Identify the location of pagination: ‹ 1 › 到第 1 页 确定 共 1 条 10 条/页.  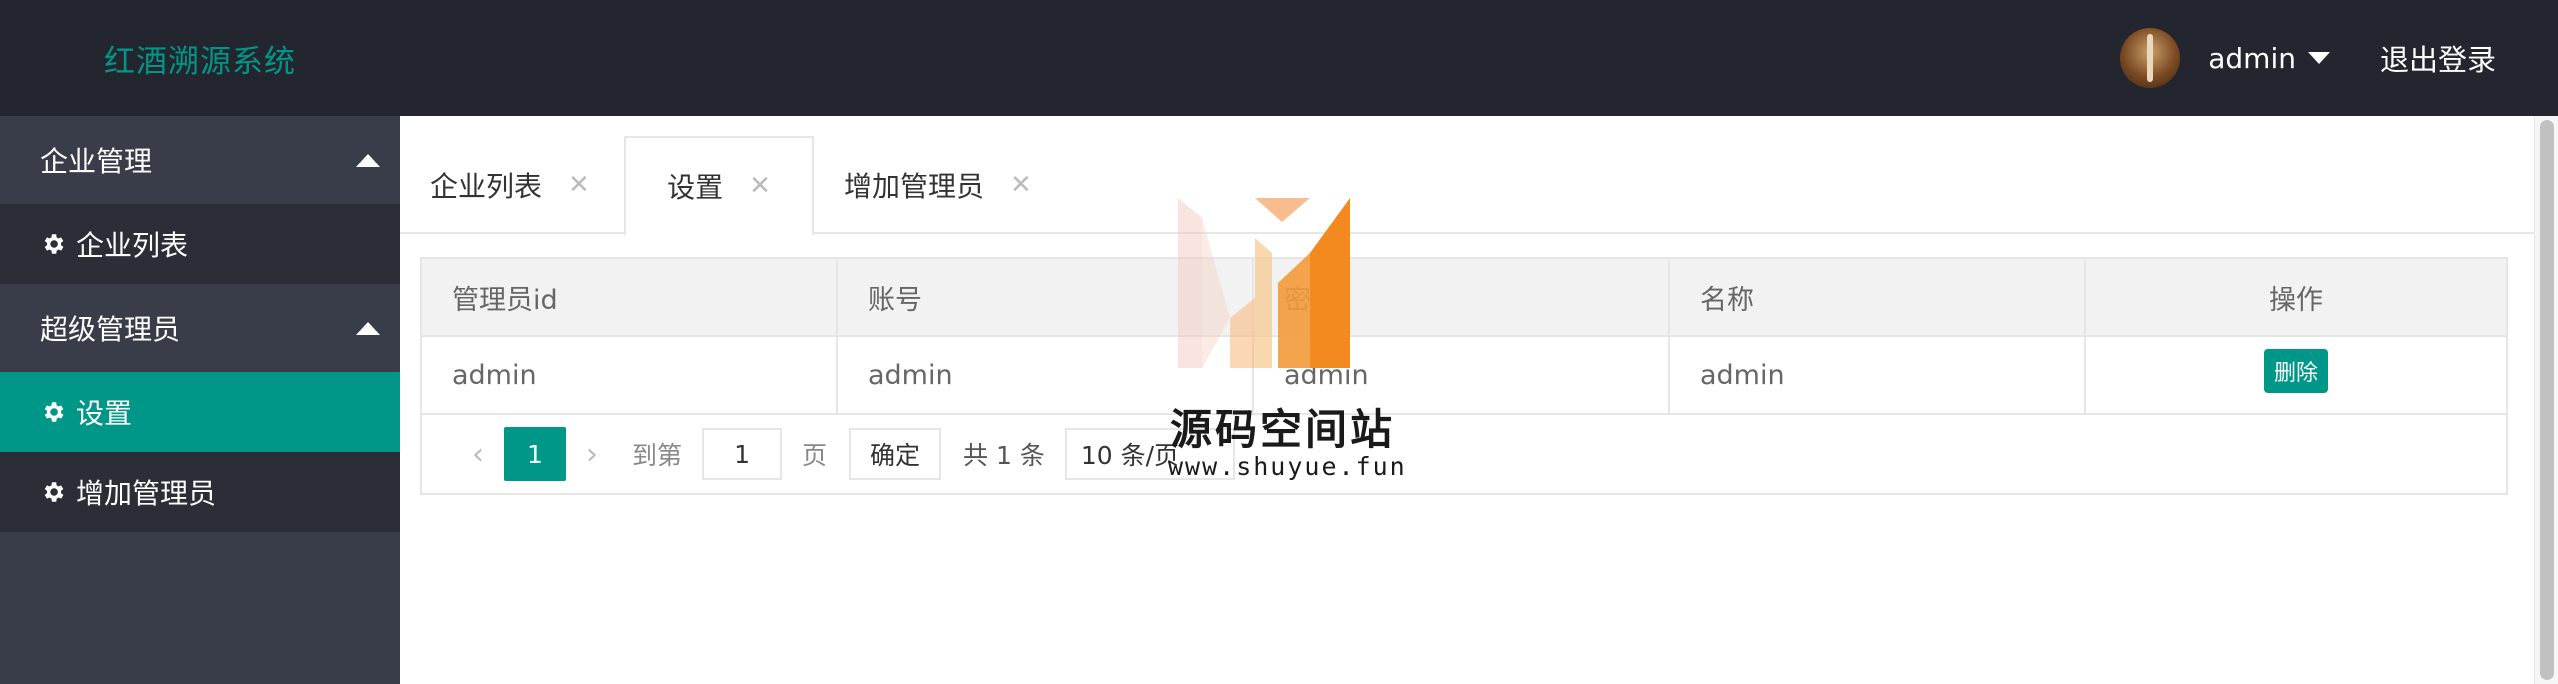
(1464, 454).